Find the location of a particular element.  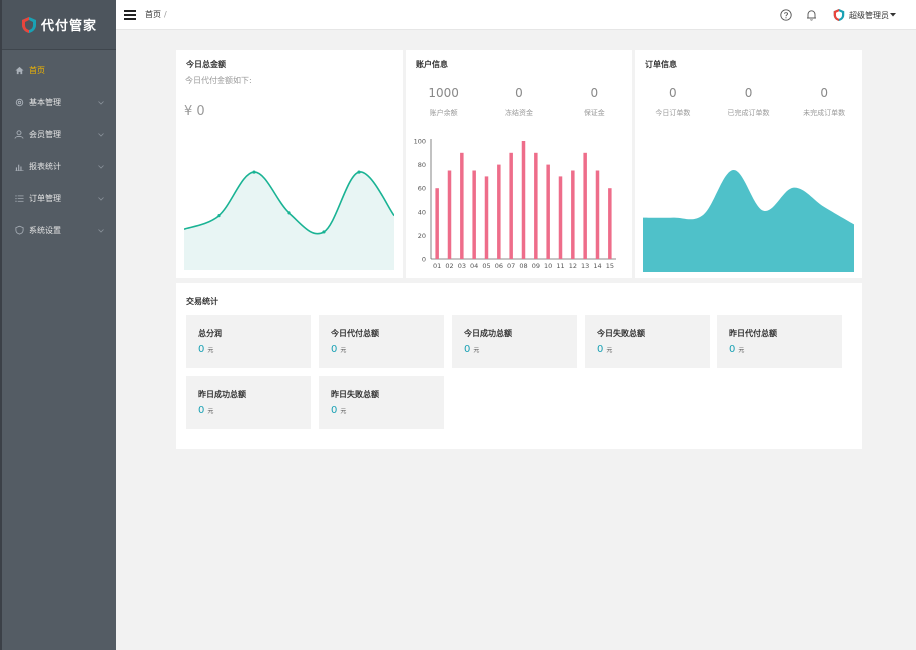

users-icon is located at coordinates (19, 134).